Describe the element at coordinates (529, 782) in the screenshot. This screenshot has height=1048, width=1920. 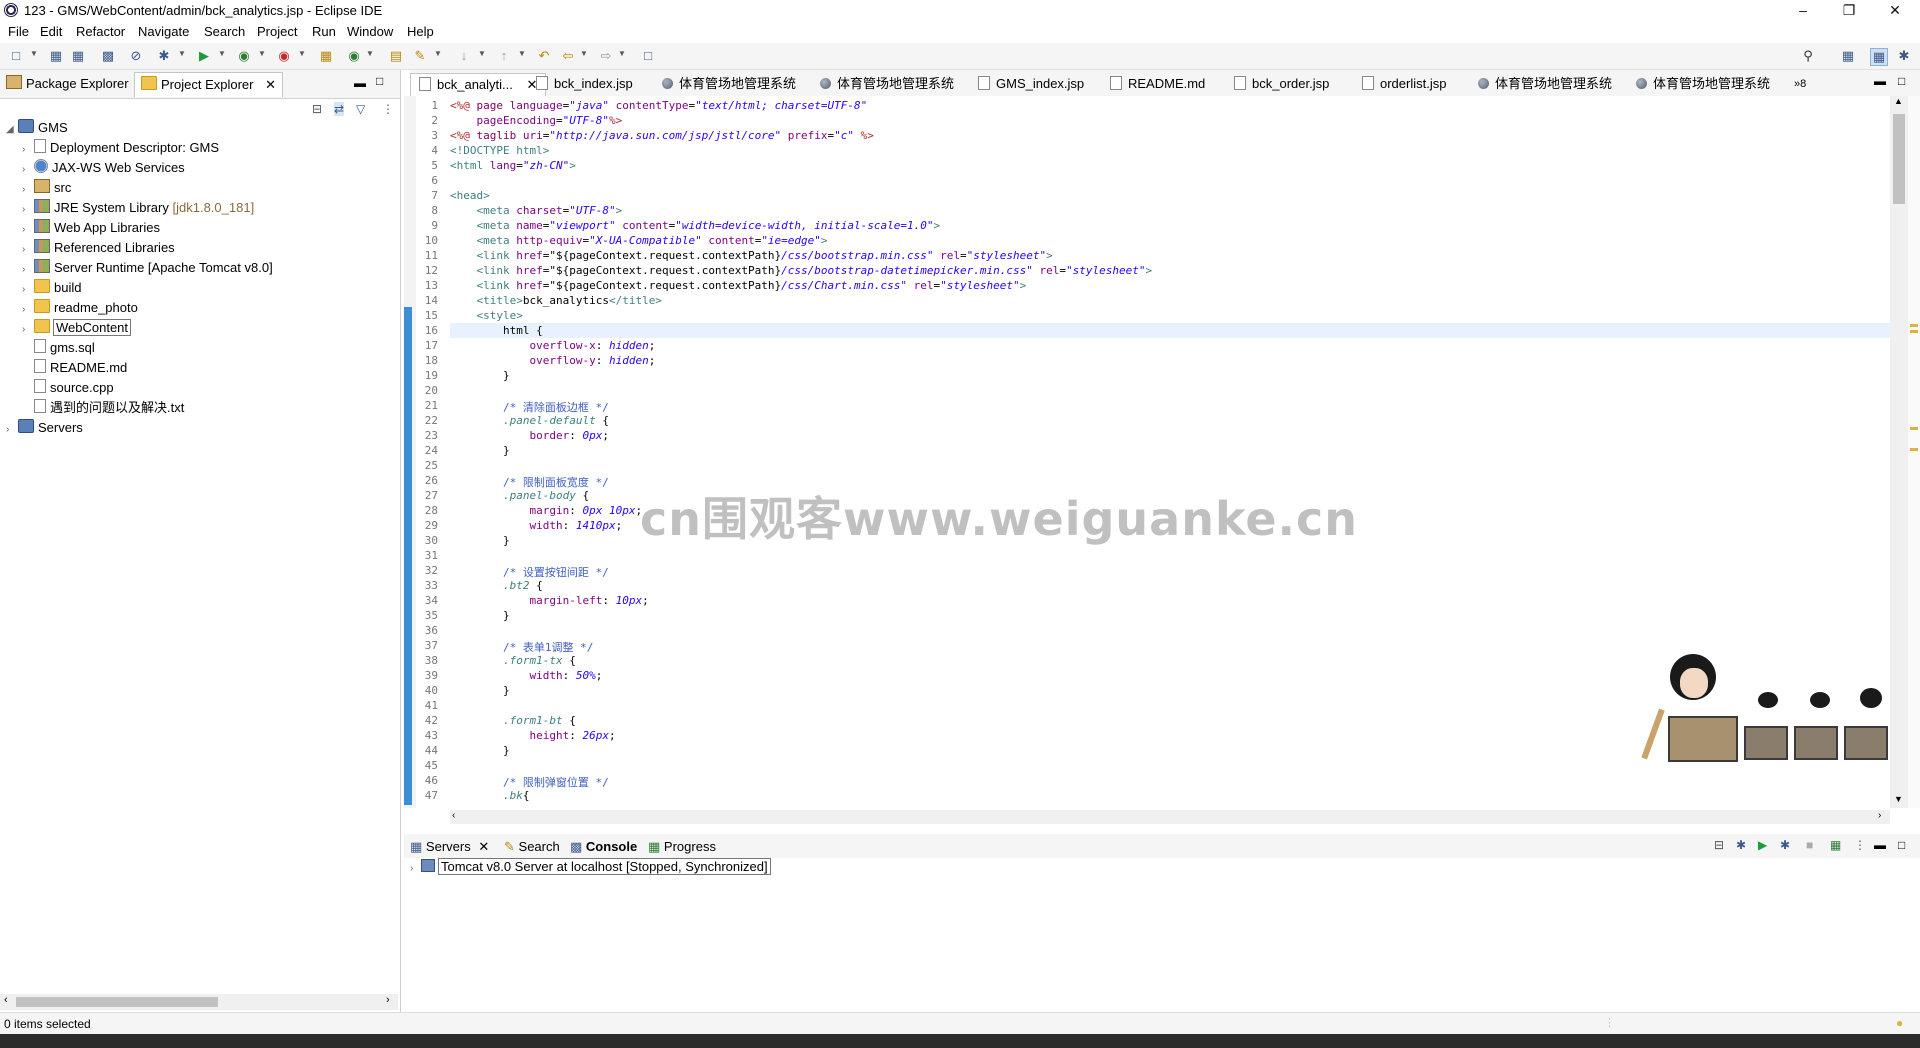
I see `code-line: /* 限制弹窗位置 */` at that location.